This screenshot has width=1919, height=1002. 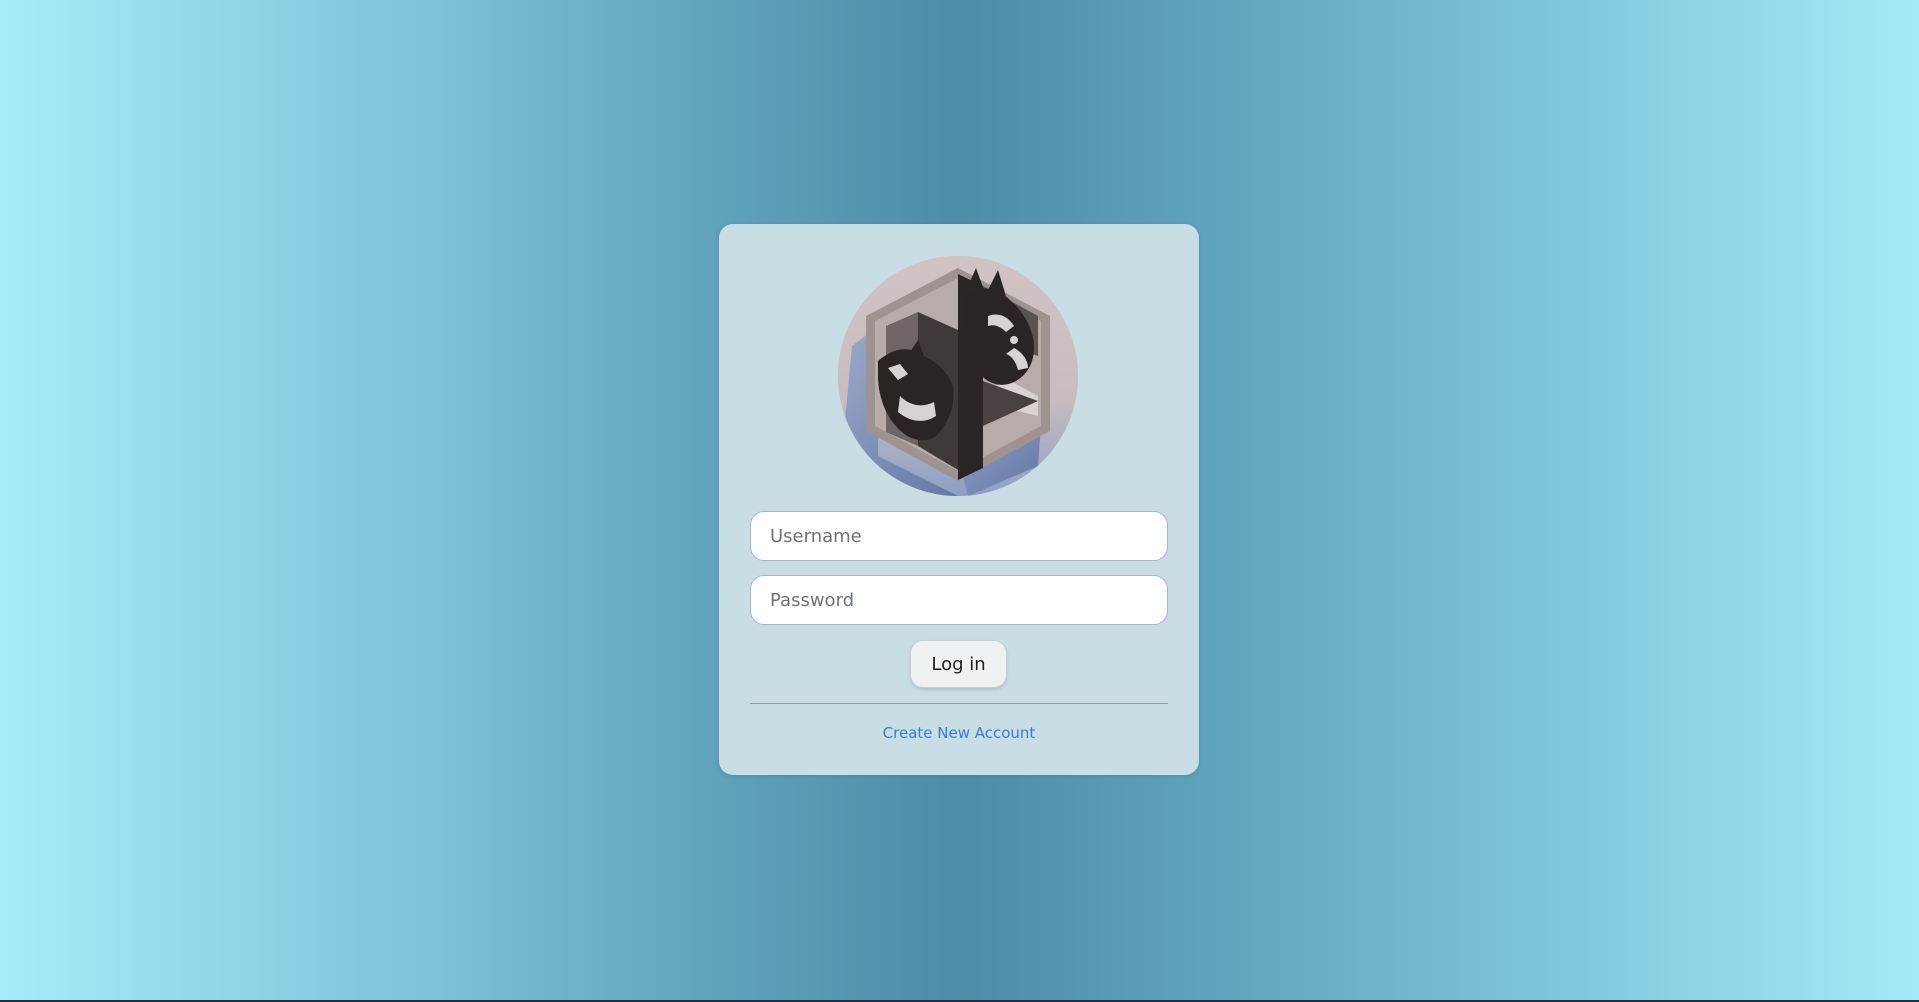 What do you see at coordinates (959, 733) in the screenshot?
I see `create-account-link: Create New Account` at bounding box center [959, 733].